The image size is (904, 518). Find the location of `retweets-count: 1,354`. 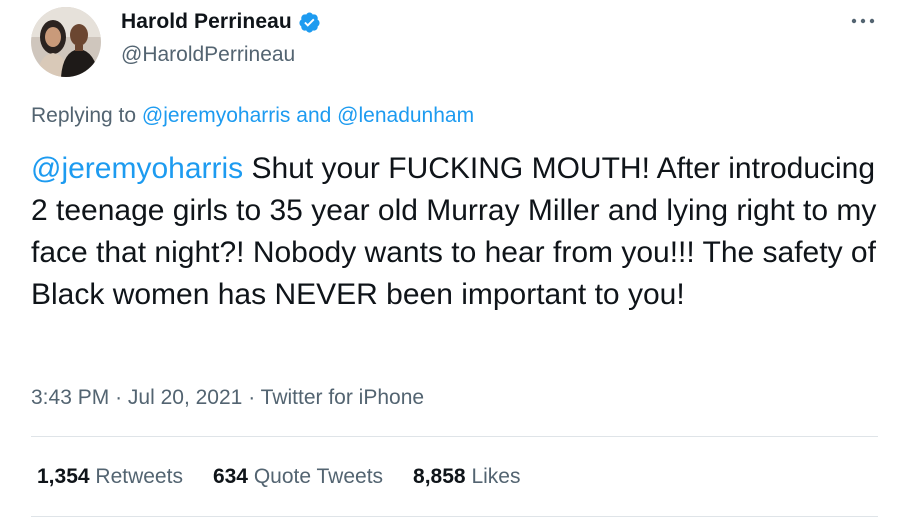

retweets-count: 1,354 is located at coordinates (63, 476).